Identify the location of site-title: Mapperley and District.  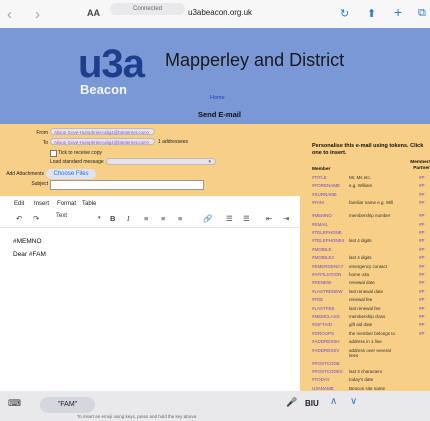
(255, 60).